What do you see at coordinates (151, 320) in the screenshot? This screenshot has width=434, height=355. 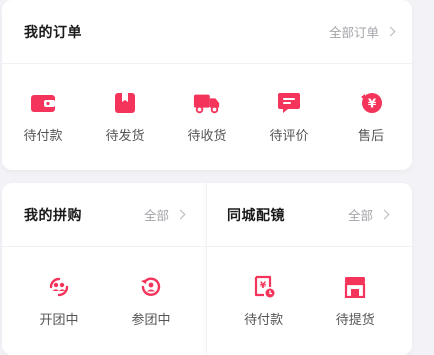 I see `group-join-label: 参团中` at bounding box center [151, 320].